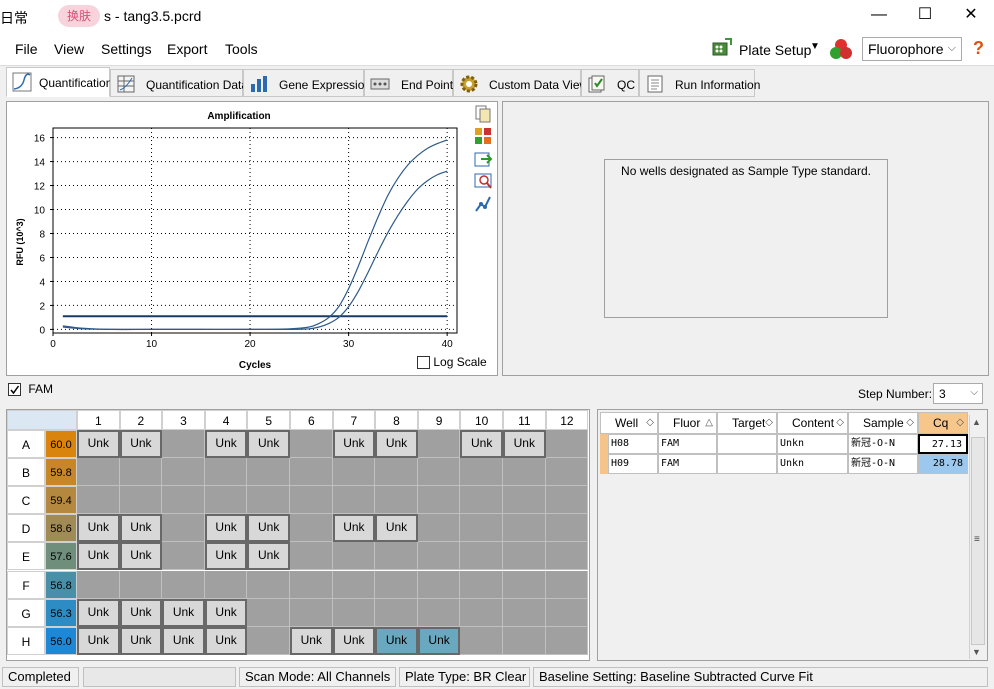 This screenshot has height=689, width=994. Describe the element at coordinates (976, 652) in the screenshot. I see `scroll-down-icon: ▼` at that location.